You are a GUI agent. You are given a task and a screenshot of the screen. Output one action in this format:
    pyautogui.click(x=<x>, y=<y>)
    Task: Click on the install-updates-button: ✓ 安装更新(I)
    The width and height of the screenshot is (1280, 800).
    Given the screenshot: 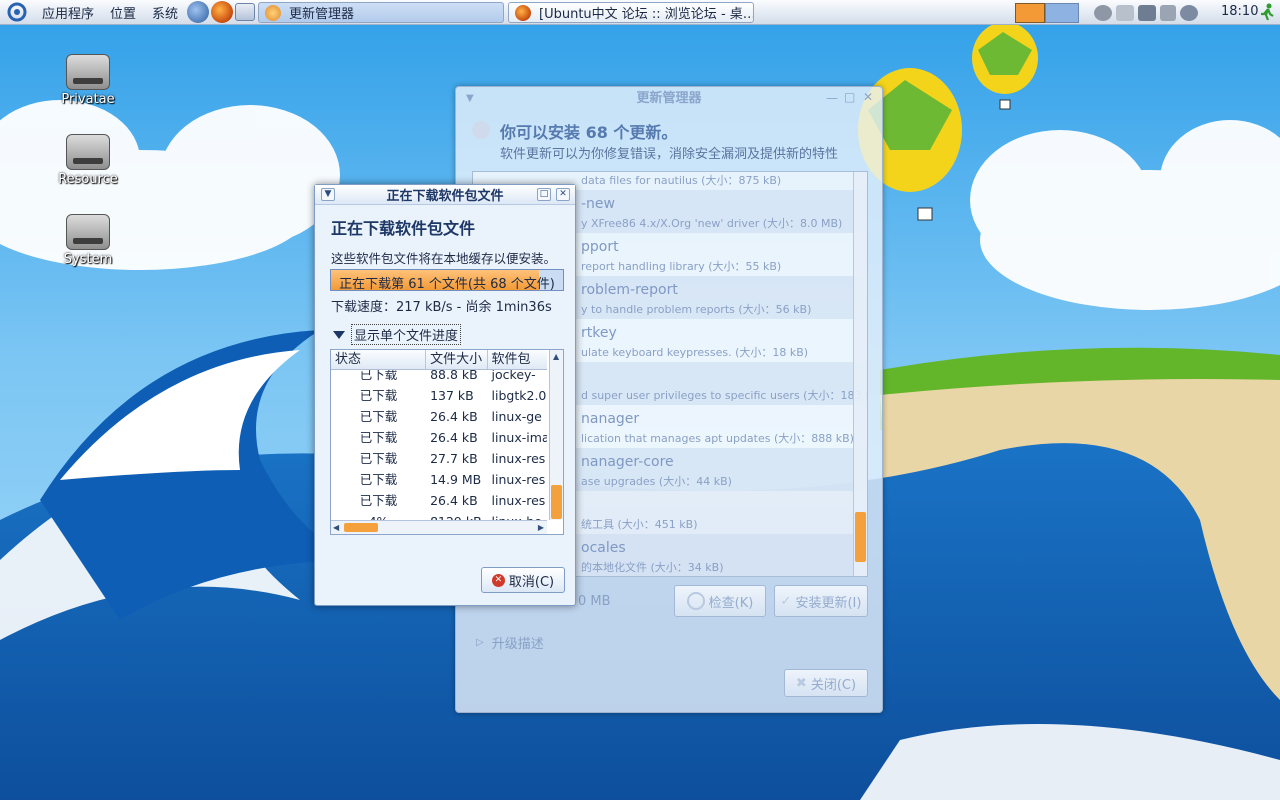 What is the action you would take?
    pyautogui.click(x=821, y=601)
    